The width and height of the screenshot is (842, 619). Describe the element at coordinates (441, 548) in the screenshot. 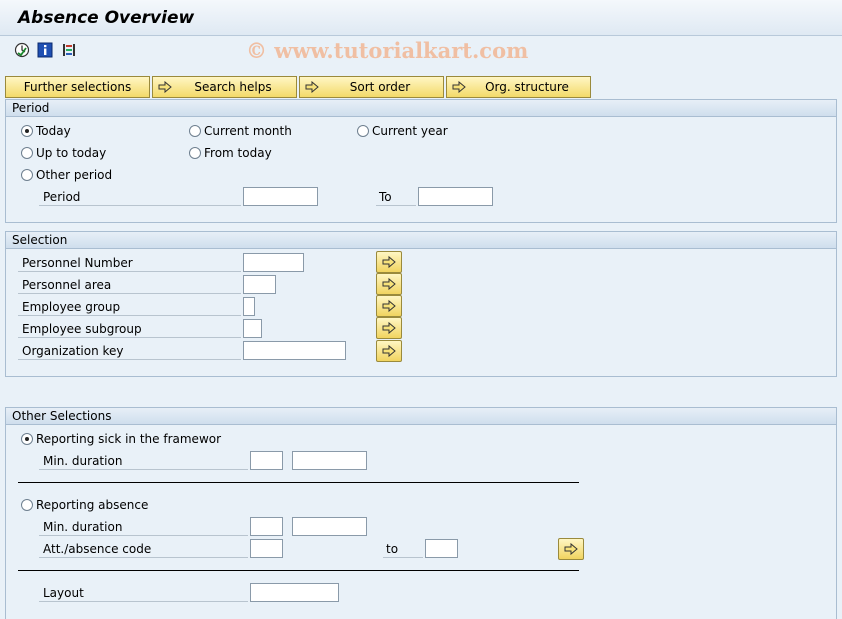

I see `att-absence-code-to-input` at that location.